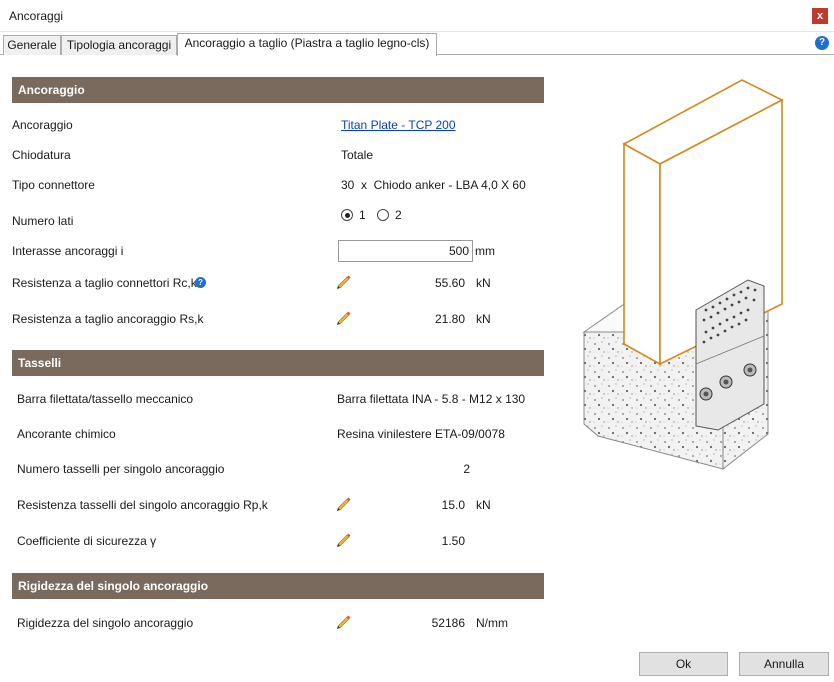 This screenshot has height=682, width=834. What do you see at coordinates (820, 16) in the screenshot?
I see `close-icon: x` at bounding box center [820, 16].